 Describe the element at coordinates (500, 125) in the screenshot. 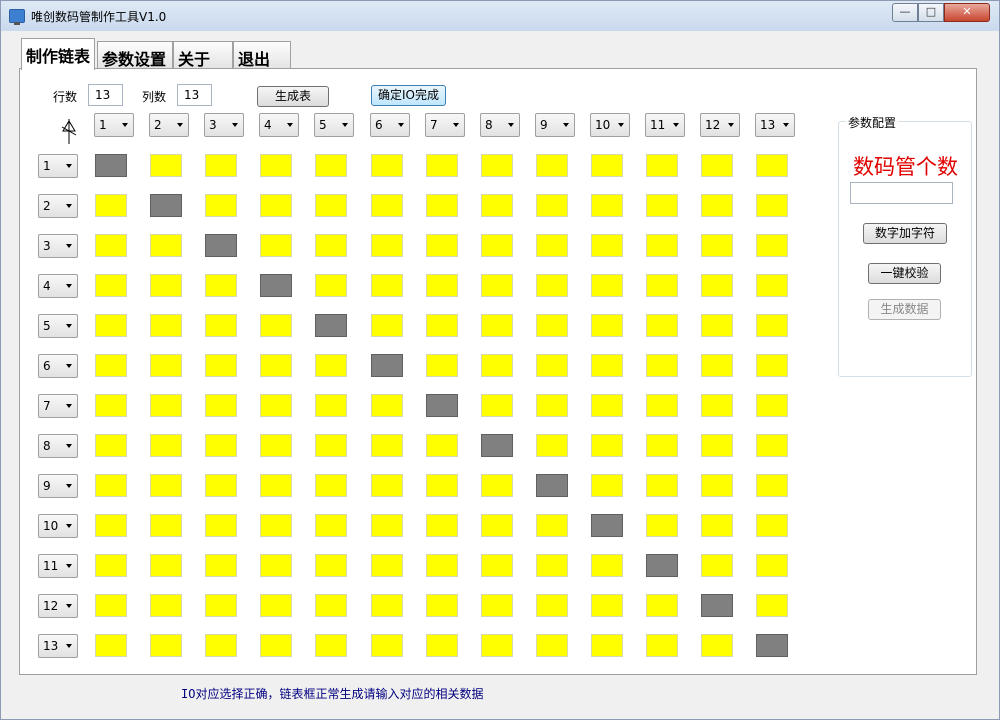

I see `column-select-8: 8` at that location.